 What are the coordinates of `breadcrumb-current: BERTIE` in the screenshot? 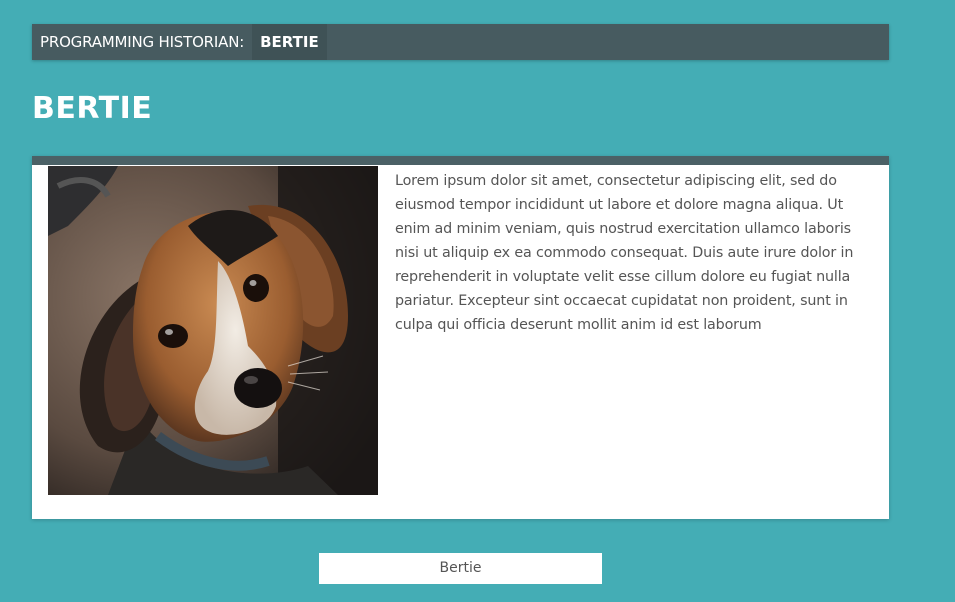 It's located at (289, 42).